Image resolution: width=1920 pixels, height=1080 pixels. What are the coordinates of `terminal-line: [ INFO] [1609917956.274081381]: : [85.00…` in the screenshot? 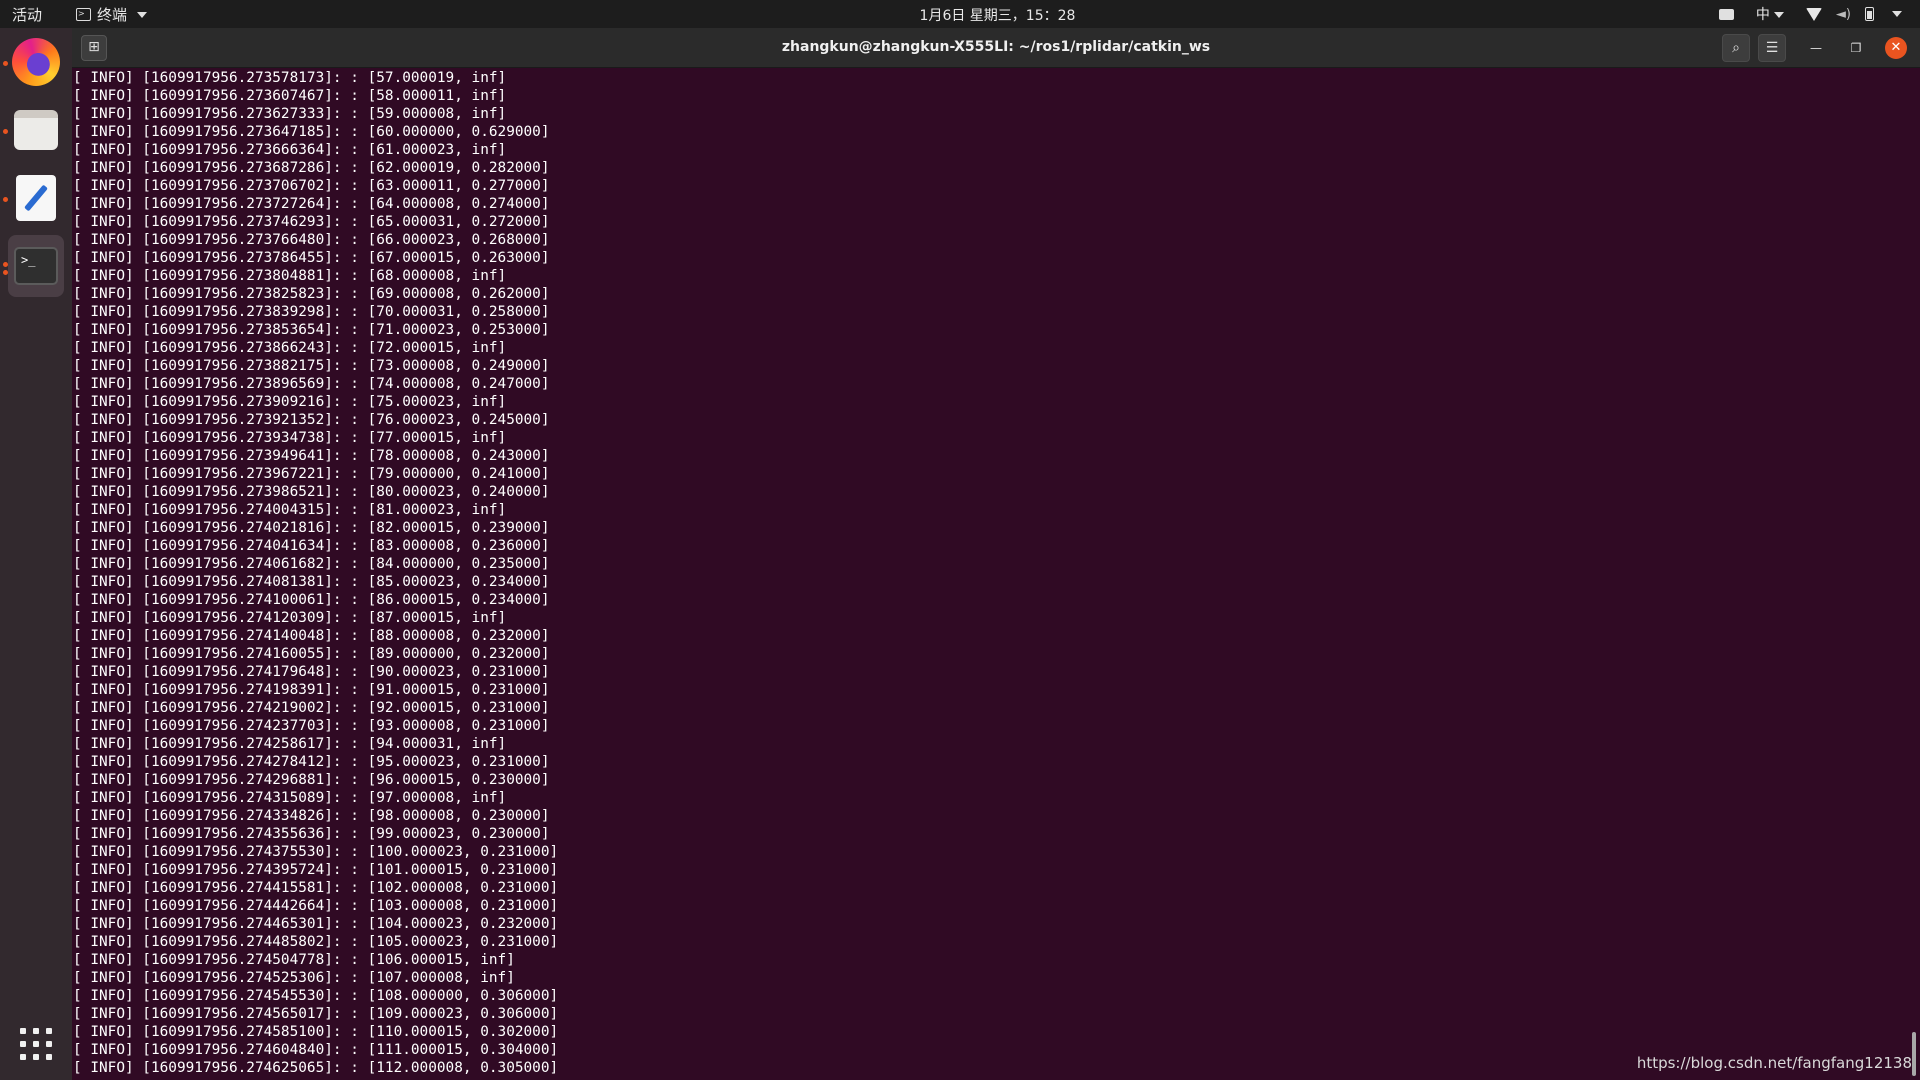 It's located at (311, 582).